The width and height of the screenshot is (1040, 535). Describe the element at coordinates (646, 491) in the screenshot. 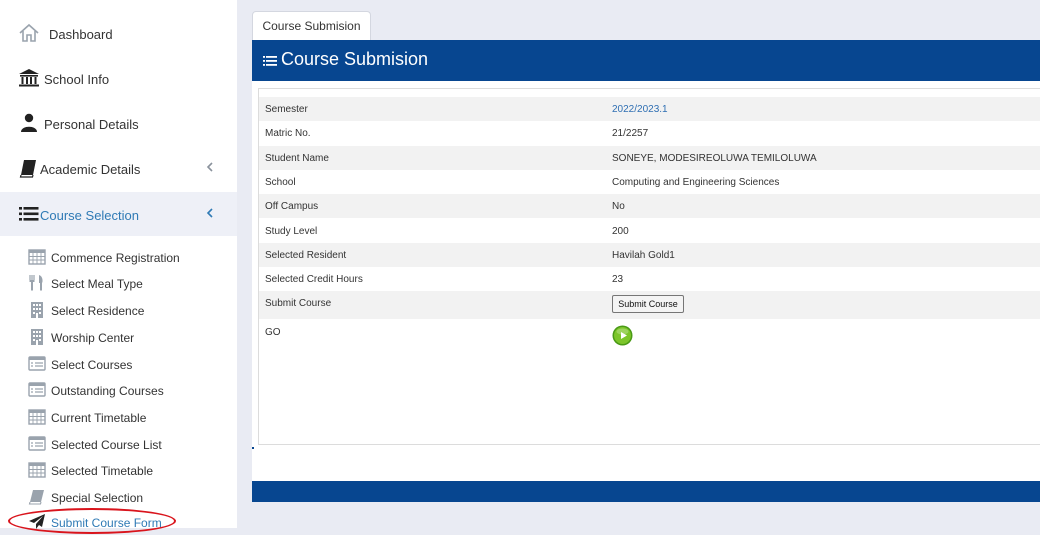

I see `panel-footer` at that location.